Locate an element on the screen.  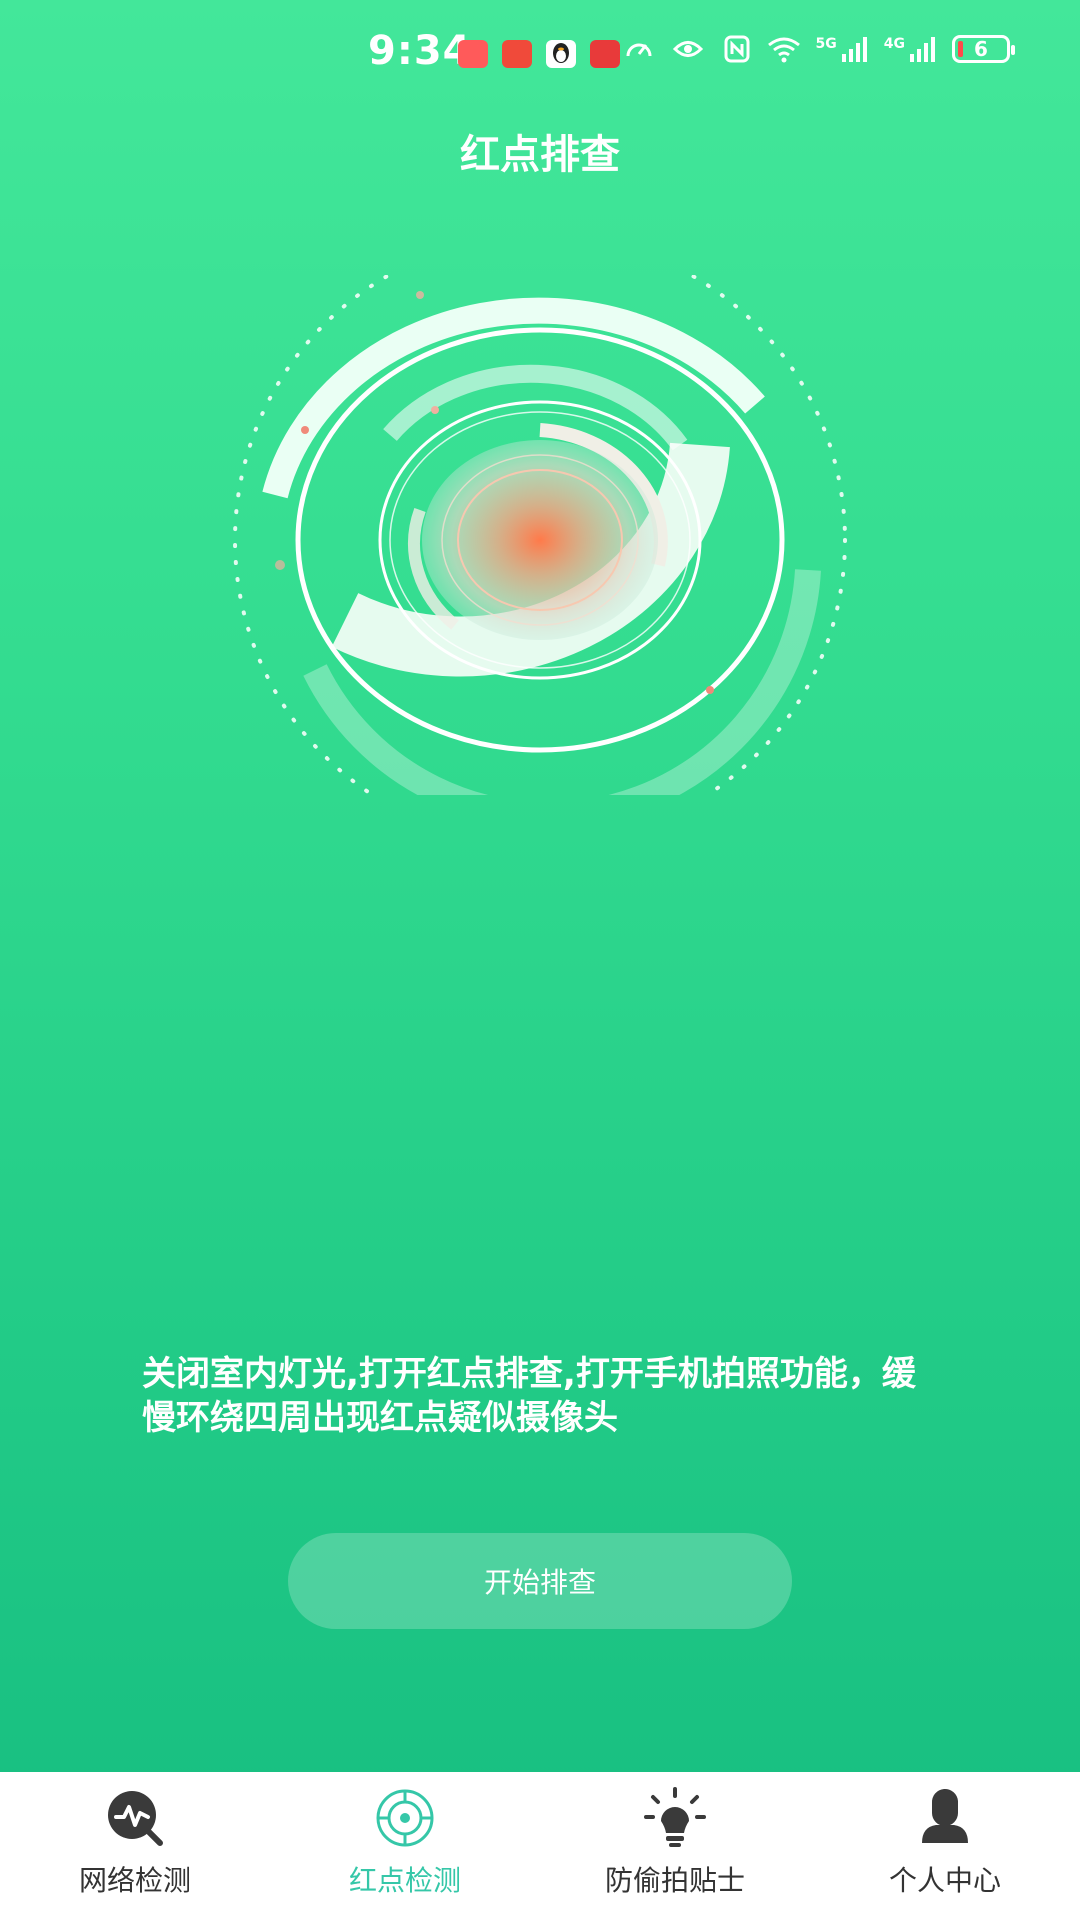
tab-network-check: 网络检测 is located at coordinates (135, 1846).